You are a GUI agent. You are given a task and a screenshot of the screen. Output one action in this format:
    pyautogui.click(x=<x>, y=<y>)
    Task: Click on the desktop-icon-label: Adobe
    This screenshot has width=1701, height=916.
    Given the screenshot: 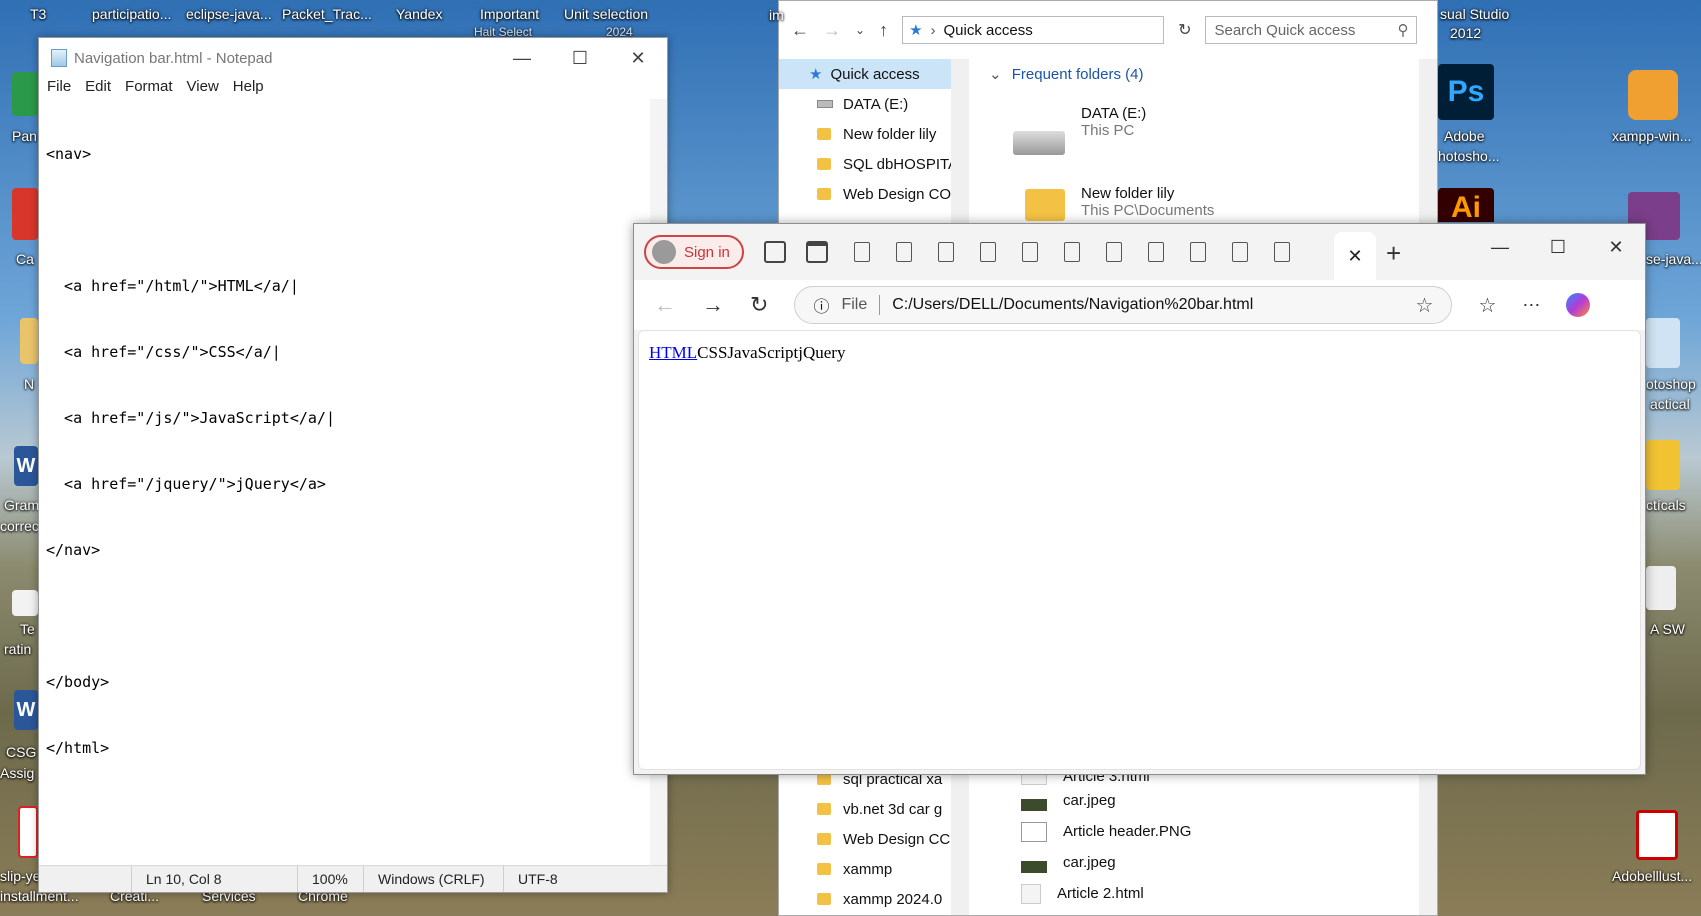 What is the action you would take?
    pyautogui.click(x=1464, y=136)
    